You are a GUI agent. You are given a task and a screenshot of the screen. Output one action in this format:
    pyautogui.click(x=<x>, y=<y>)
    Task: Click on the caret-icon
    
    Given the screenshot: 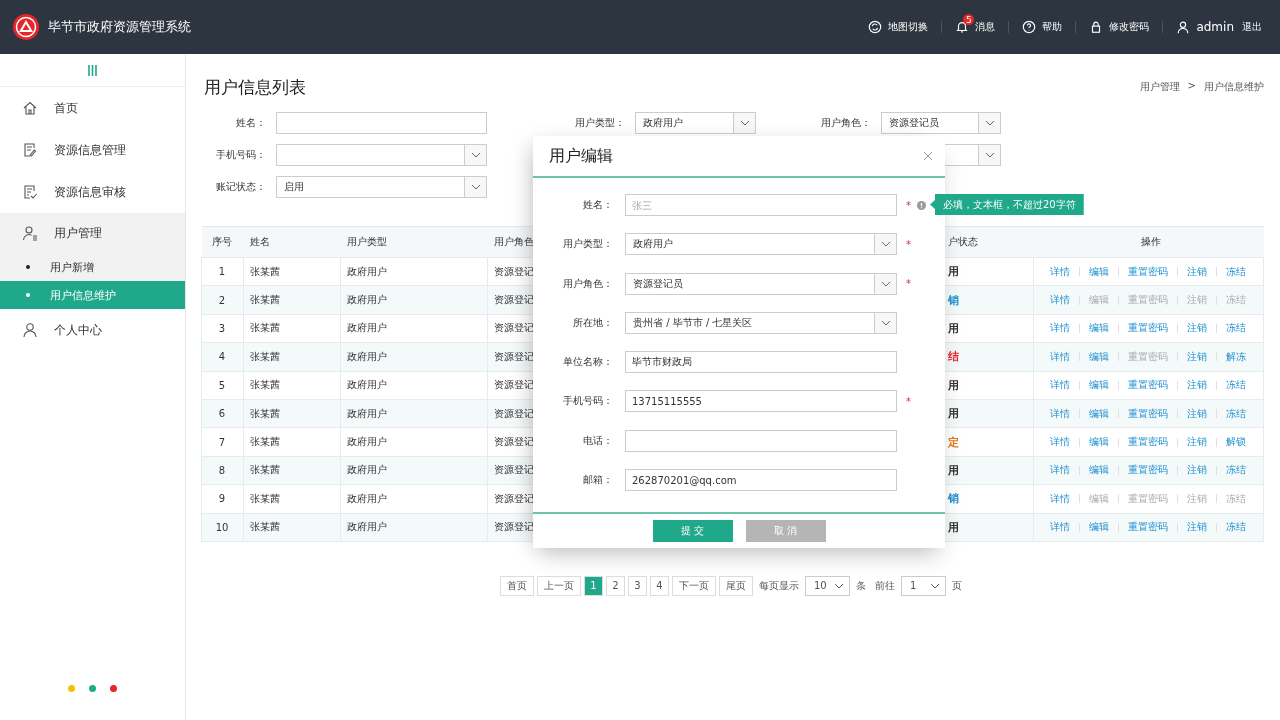 What is the action you would take?
    pyautogui.click(x=475, y=187)
    